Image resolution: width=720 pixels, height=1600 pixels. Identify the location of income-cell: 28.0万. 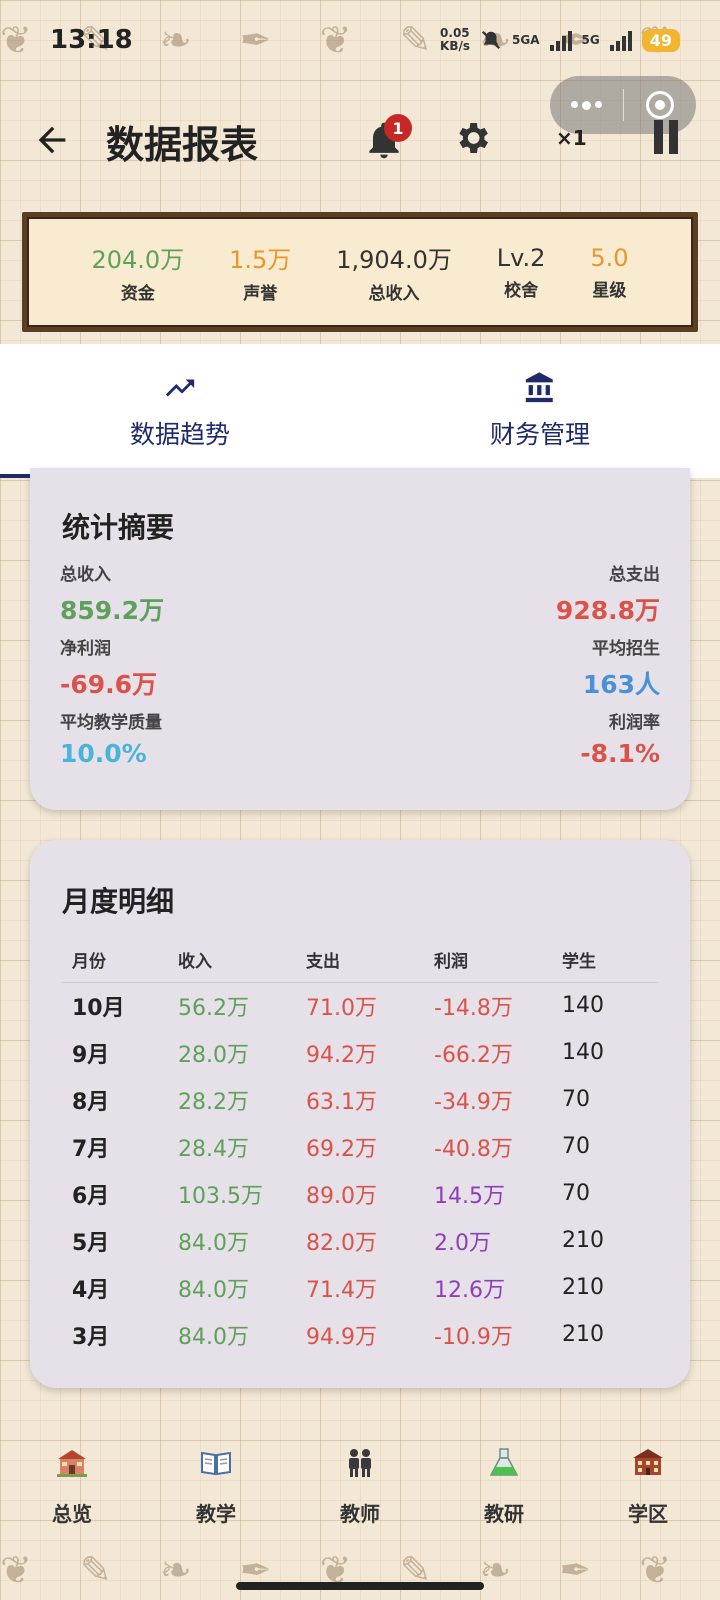
(213, 1055).